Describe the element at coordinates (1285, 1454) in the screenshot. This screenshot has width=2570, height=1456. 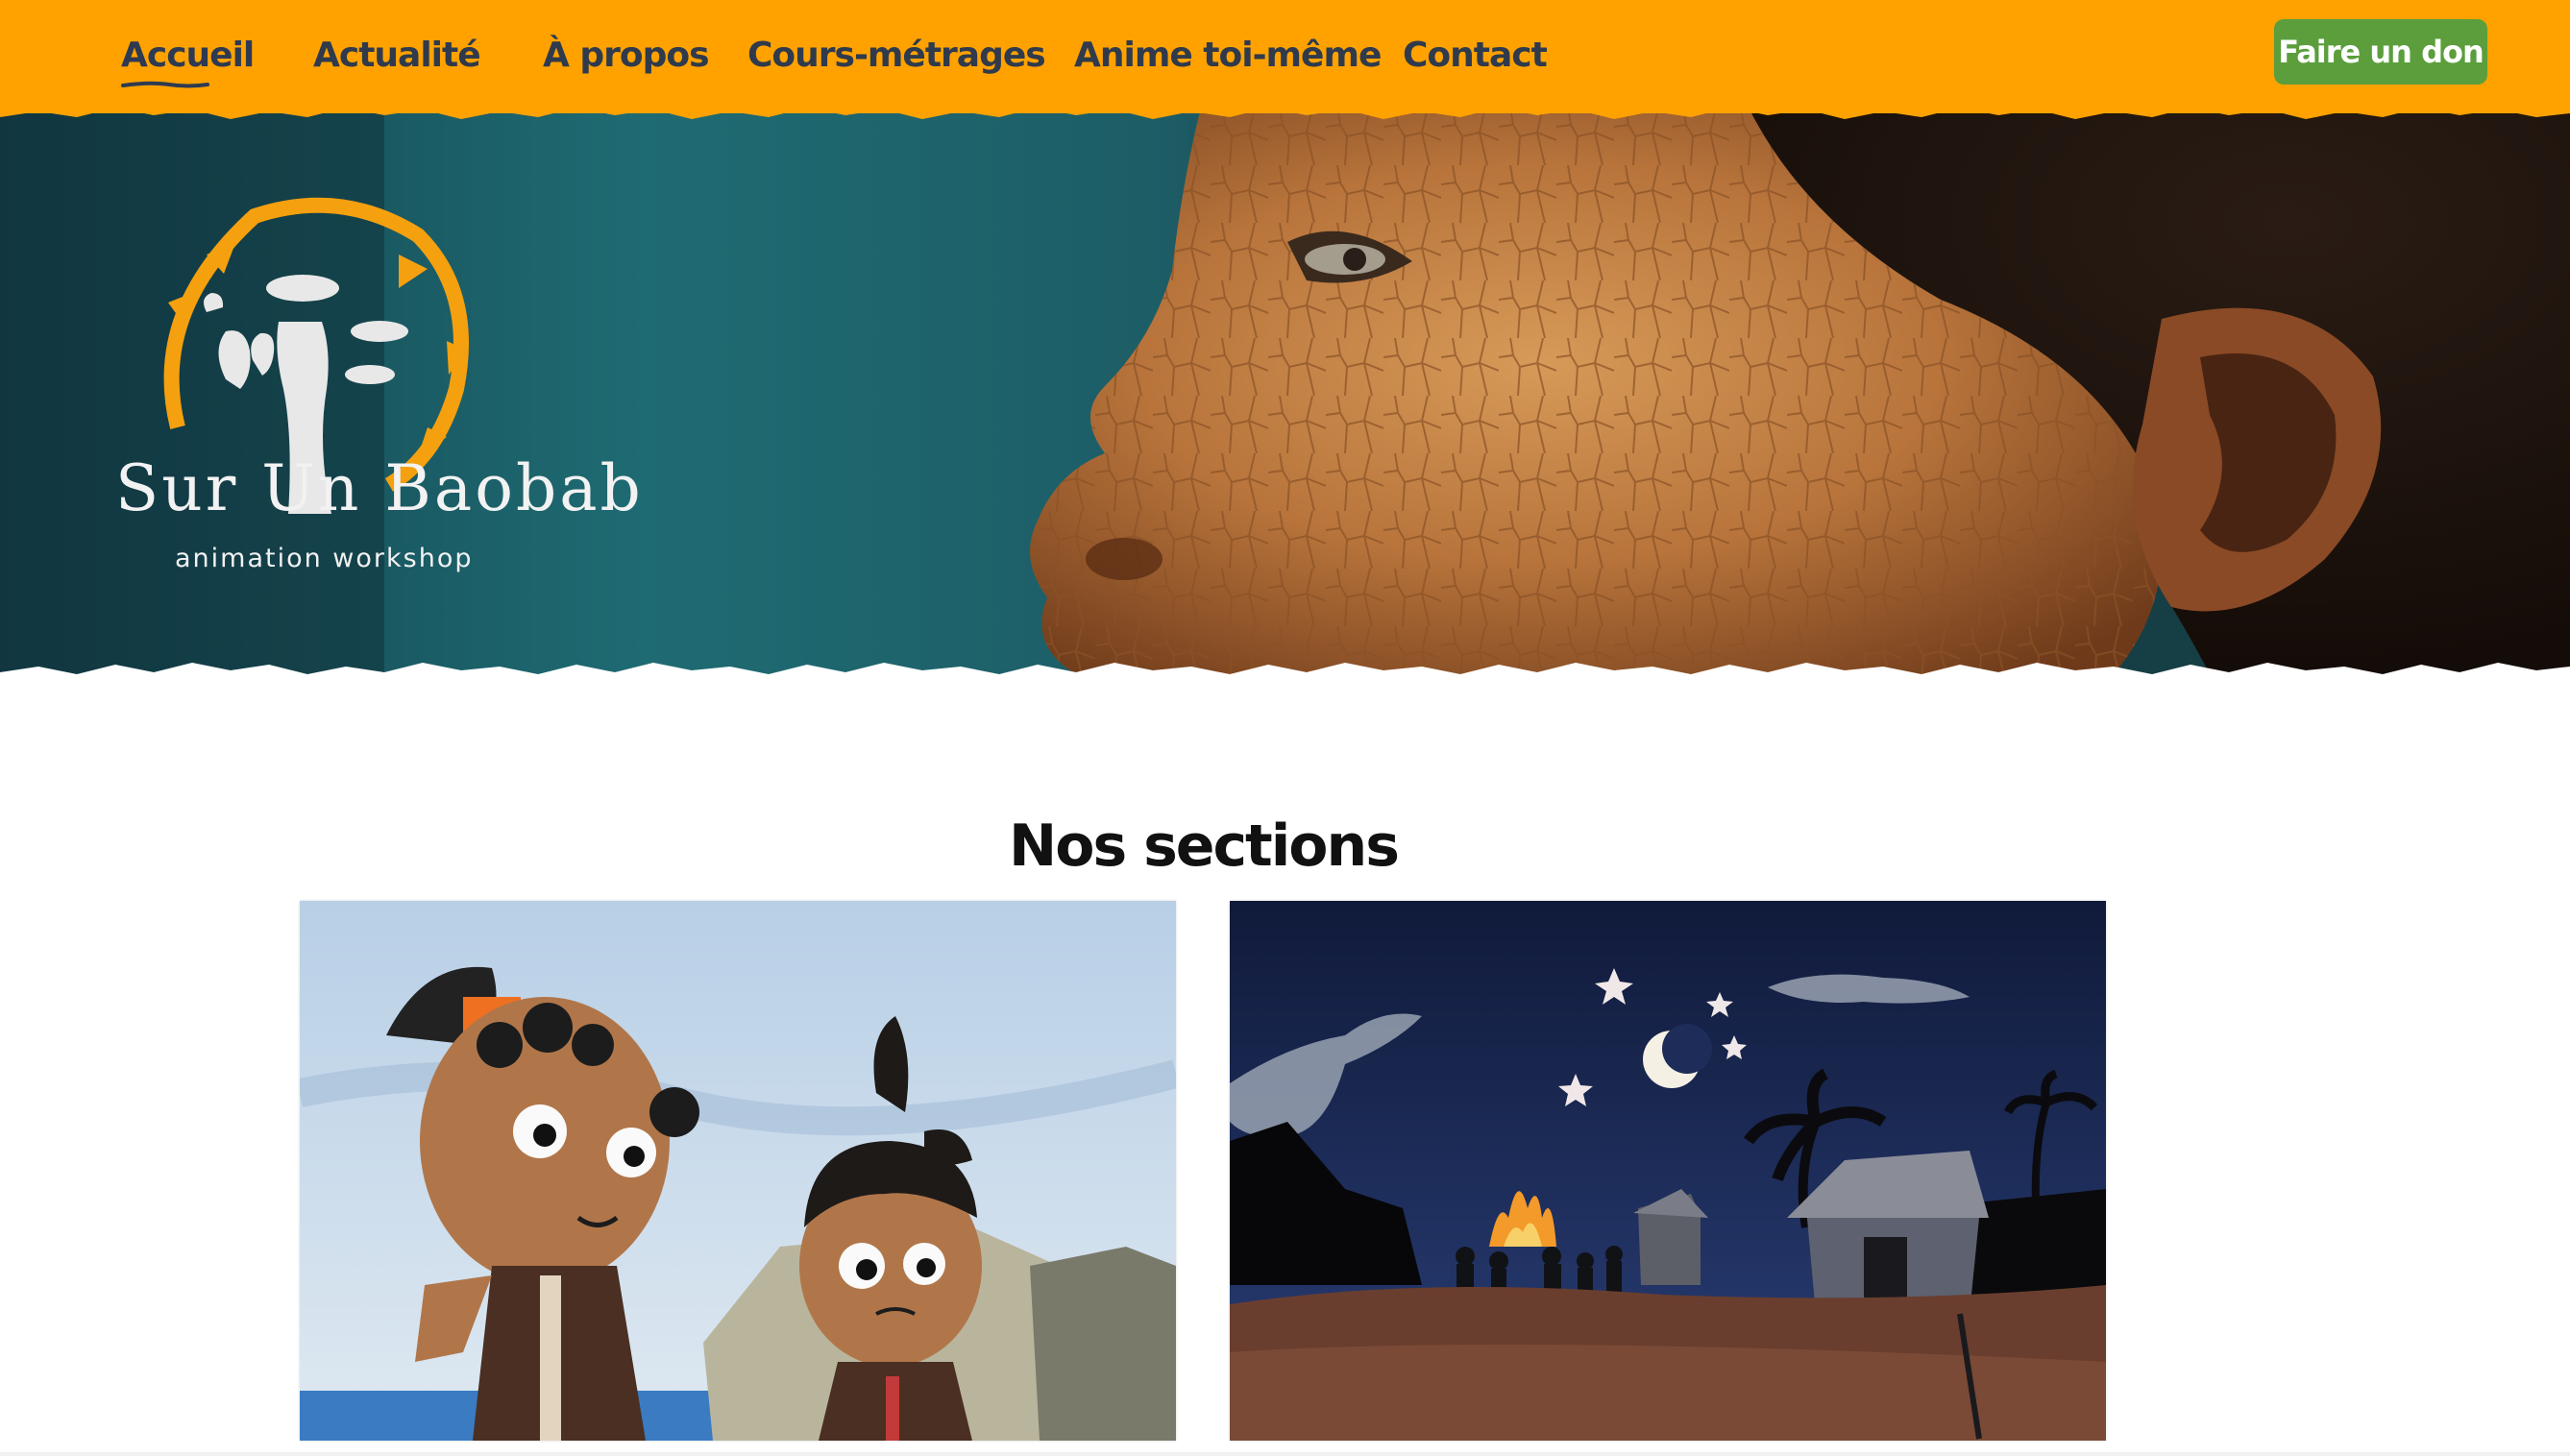
I see `page-bottom-divider` at that location.